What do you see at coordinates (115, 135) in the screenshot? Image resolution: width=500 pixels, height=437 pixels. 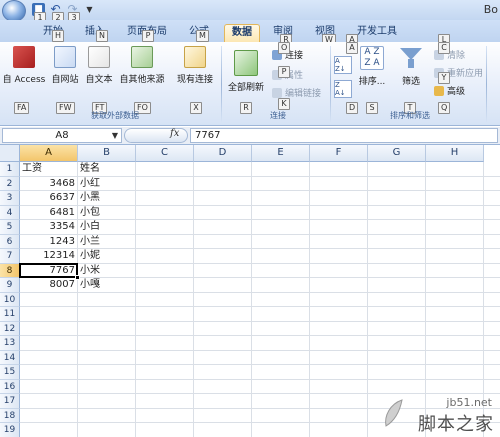 I see `chevron-down-icon: ▼` at bounding box center [115, 135].